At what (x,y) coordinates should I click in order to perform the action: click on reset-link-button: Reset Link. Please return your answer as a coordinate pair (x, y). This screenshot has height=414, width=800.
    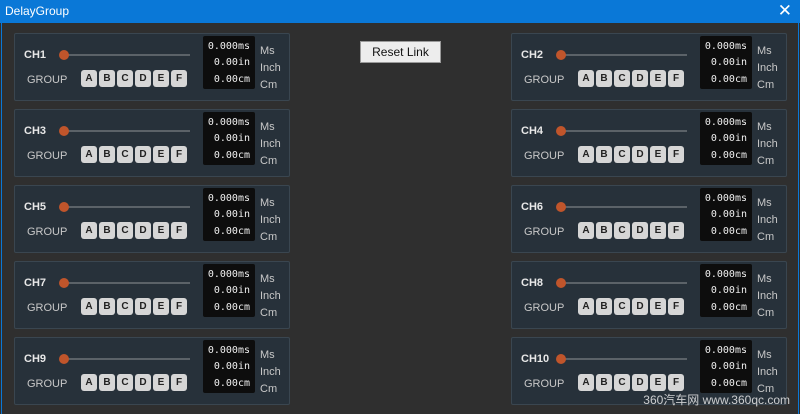
    Looking at the image, I should click on (400, 52).